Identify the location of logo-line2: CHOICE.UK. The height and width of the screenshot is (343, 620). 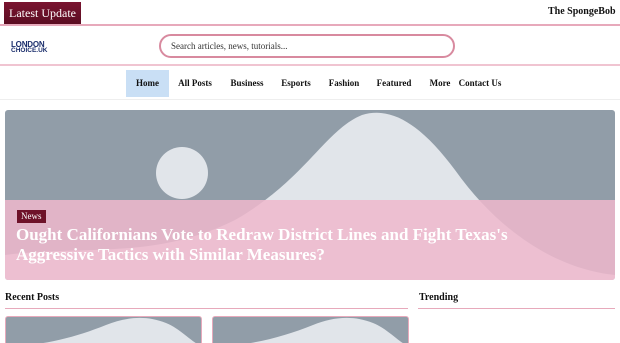
(29, 50).